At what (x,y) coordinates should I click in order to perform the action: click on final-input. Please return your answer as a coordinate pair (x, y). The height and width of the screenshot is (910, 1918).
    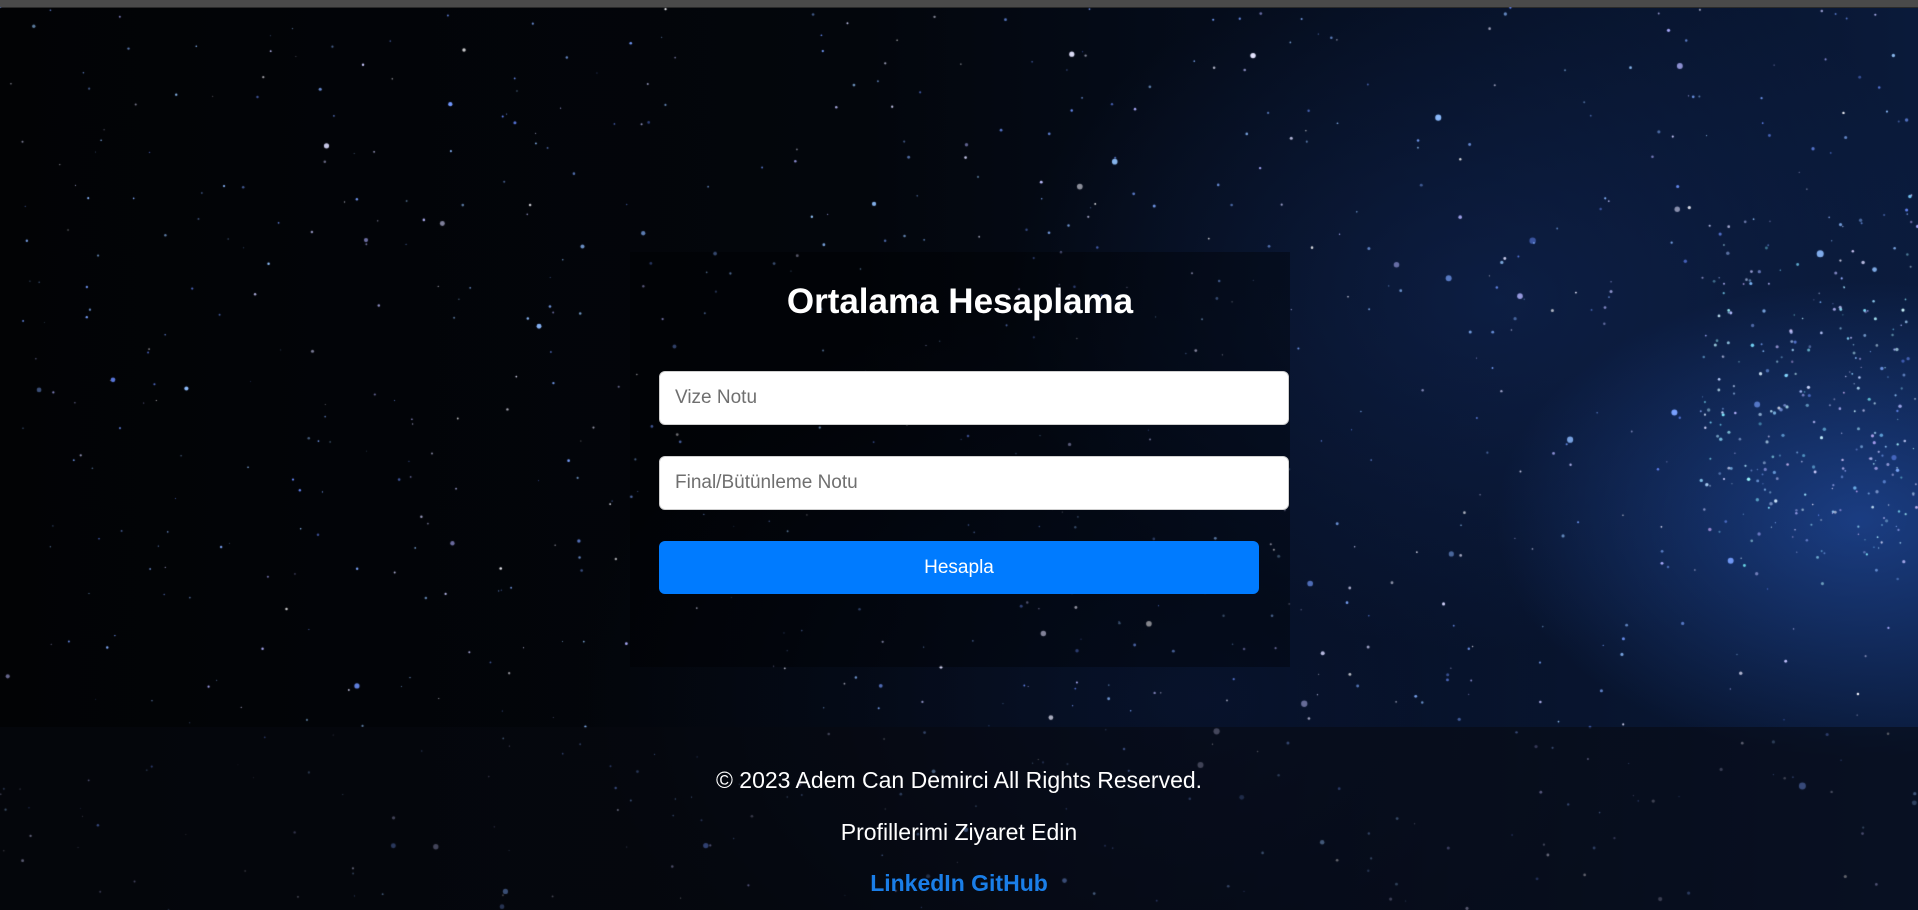
    Looking at the image, I should click on (974, 483).